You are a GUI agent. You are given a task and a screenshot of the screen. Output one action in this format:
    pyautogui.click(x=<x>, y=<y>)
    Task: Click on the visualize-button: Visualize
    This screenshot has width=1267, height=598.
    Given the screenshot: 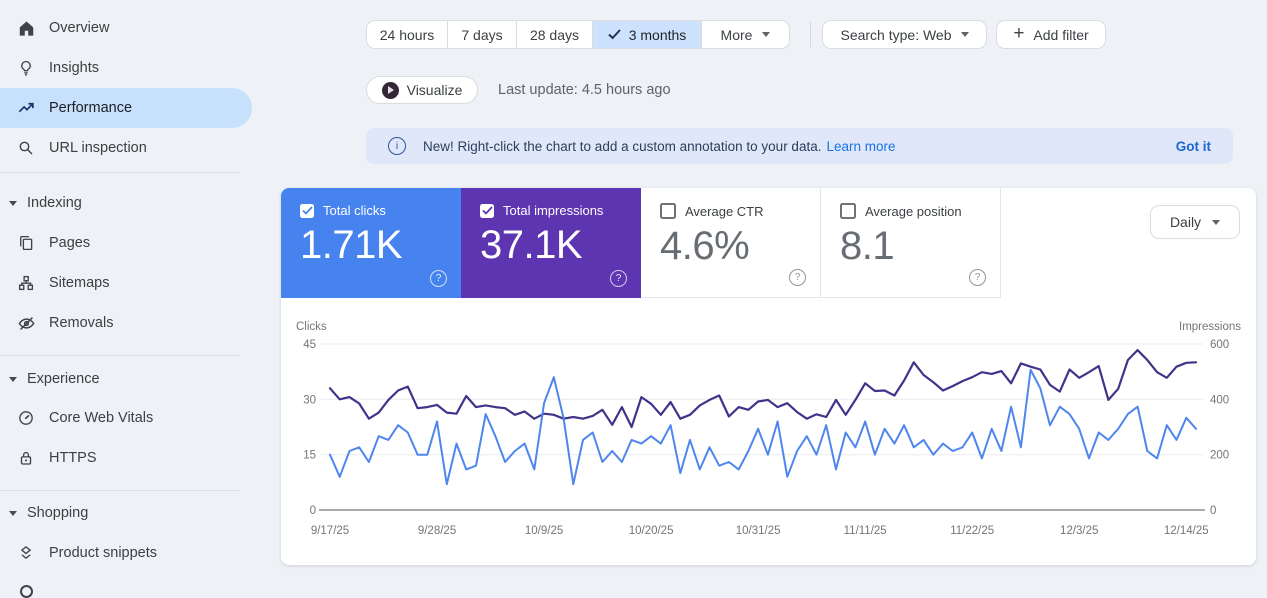 What is the action you would take?
    pyautogui.click(x=422, y=90)
    